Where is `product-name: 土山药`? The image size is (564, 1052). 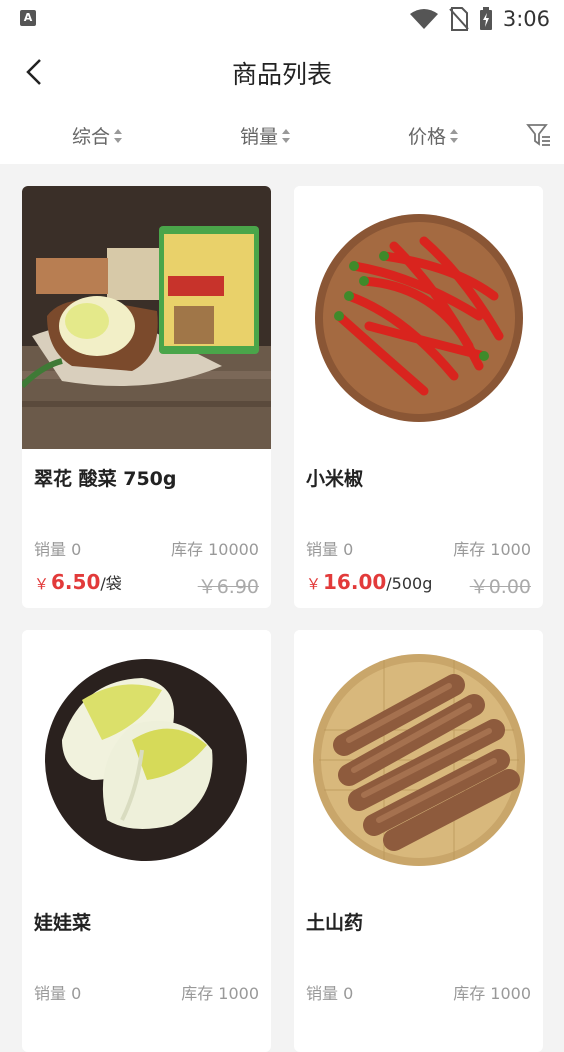 product-name: 土山药 is located at coordinates (335, 923).